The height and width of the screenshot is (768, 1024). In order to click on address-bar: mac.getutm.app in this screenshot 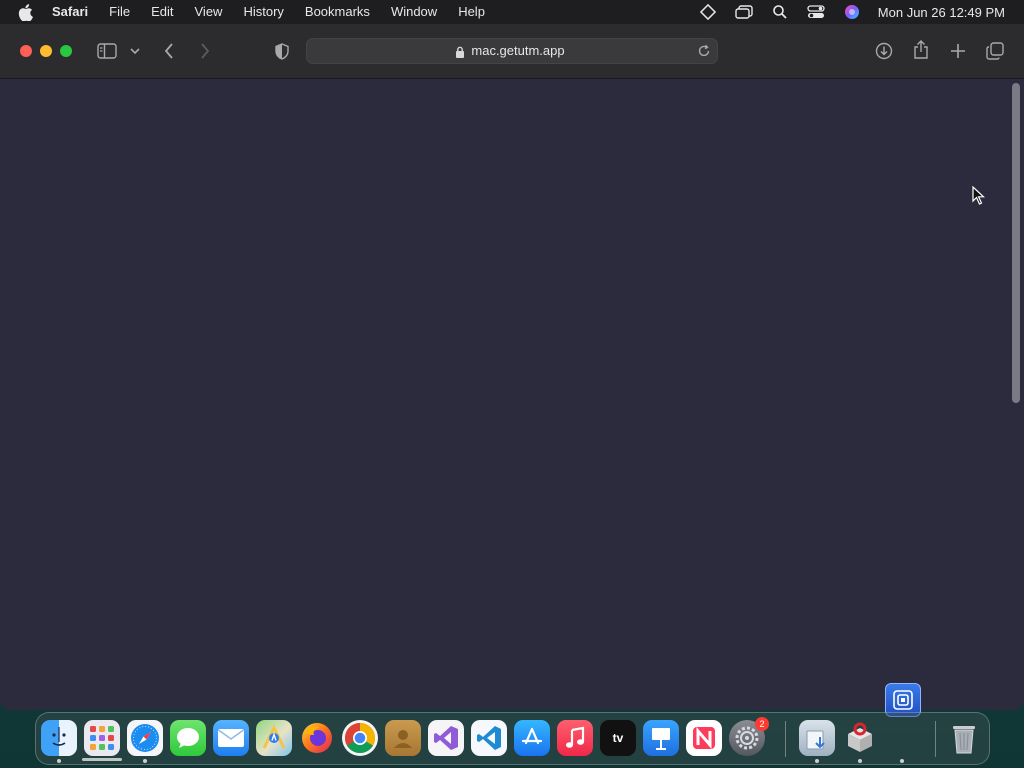, I will do `click(512, 51)`.